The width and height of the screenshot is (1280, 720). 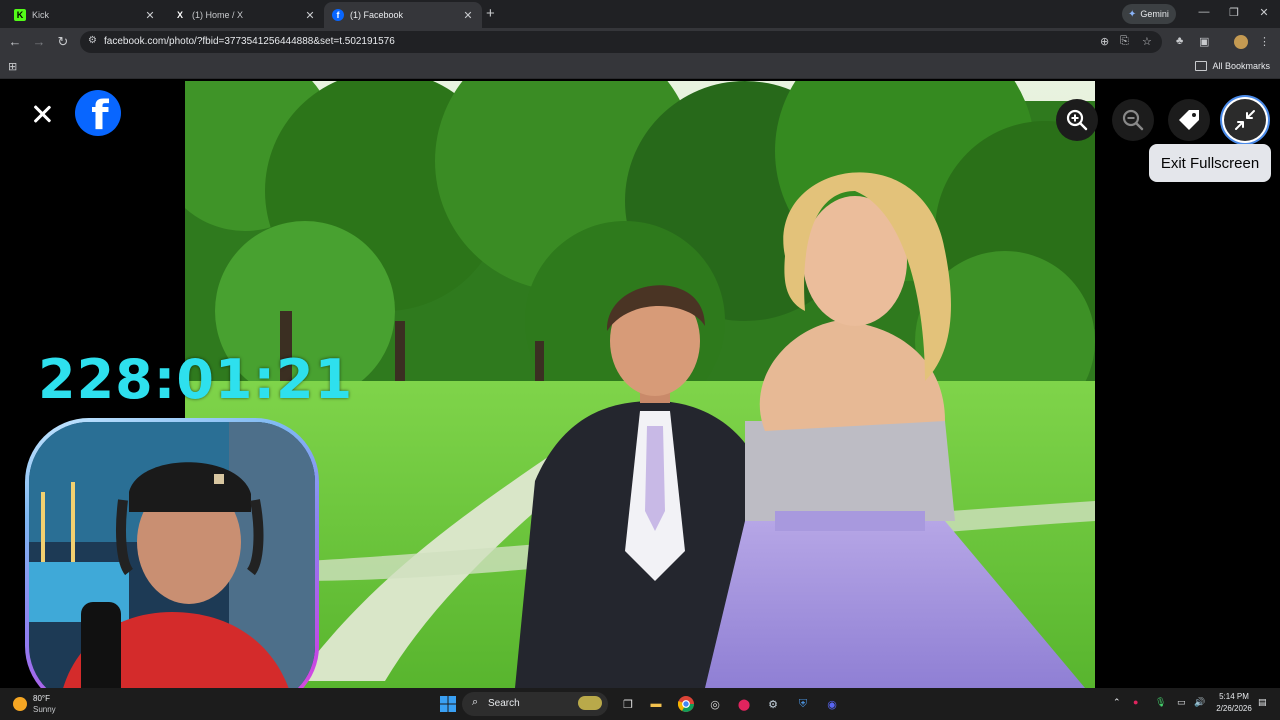 What do you see at coordinates (490, 13) in the screenshot?
I see `new-tab-button: +` at bounding box center [490, 13].